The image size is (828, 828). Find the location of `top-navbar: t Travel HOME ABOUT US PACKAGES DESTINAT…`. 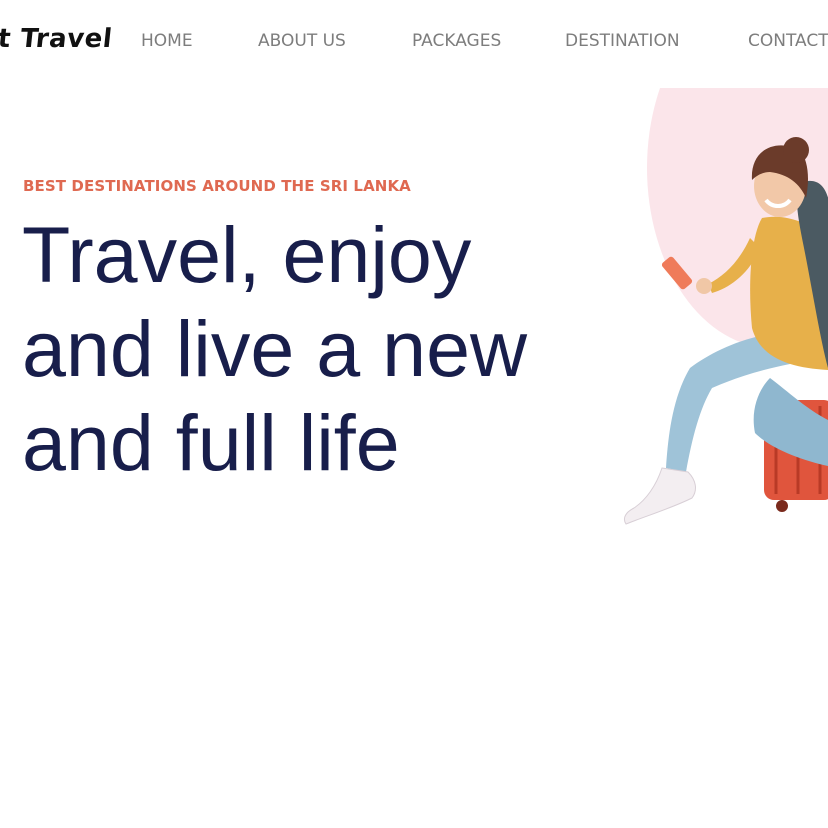

top-navbar: t Travel HOME ABOUT US PACKAGES DESTINAT… is located at coordinates (414, 44).